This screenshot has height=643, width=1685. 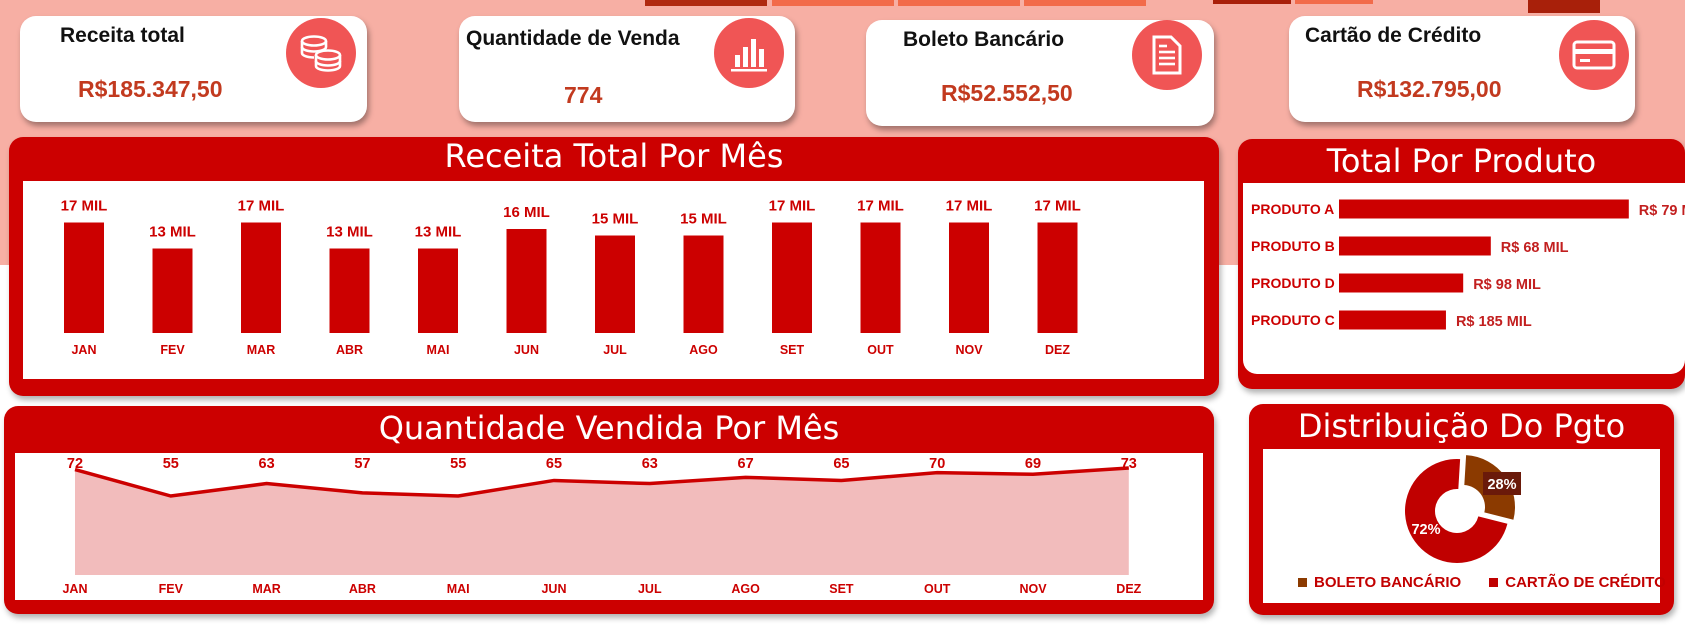 What do you see at coordinates (1494, 322) in the screenshot?
I see `bar-data-label: R$ 185 MIL` at bounding box center [1494, 322].